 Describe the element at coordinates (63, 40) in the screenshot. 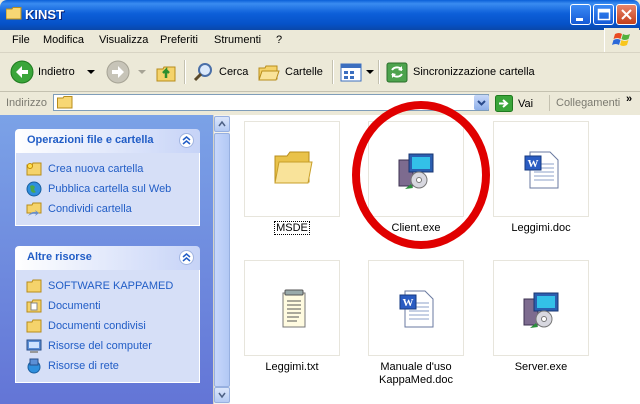

I see `menu-modifica: Modifica` at that location.